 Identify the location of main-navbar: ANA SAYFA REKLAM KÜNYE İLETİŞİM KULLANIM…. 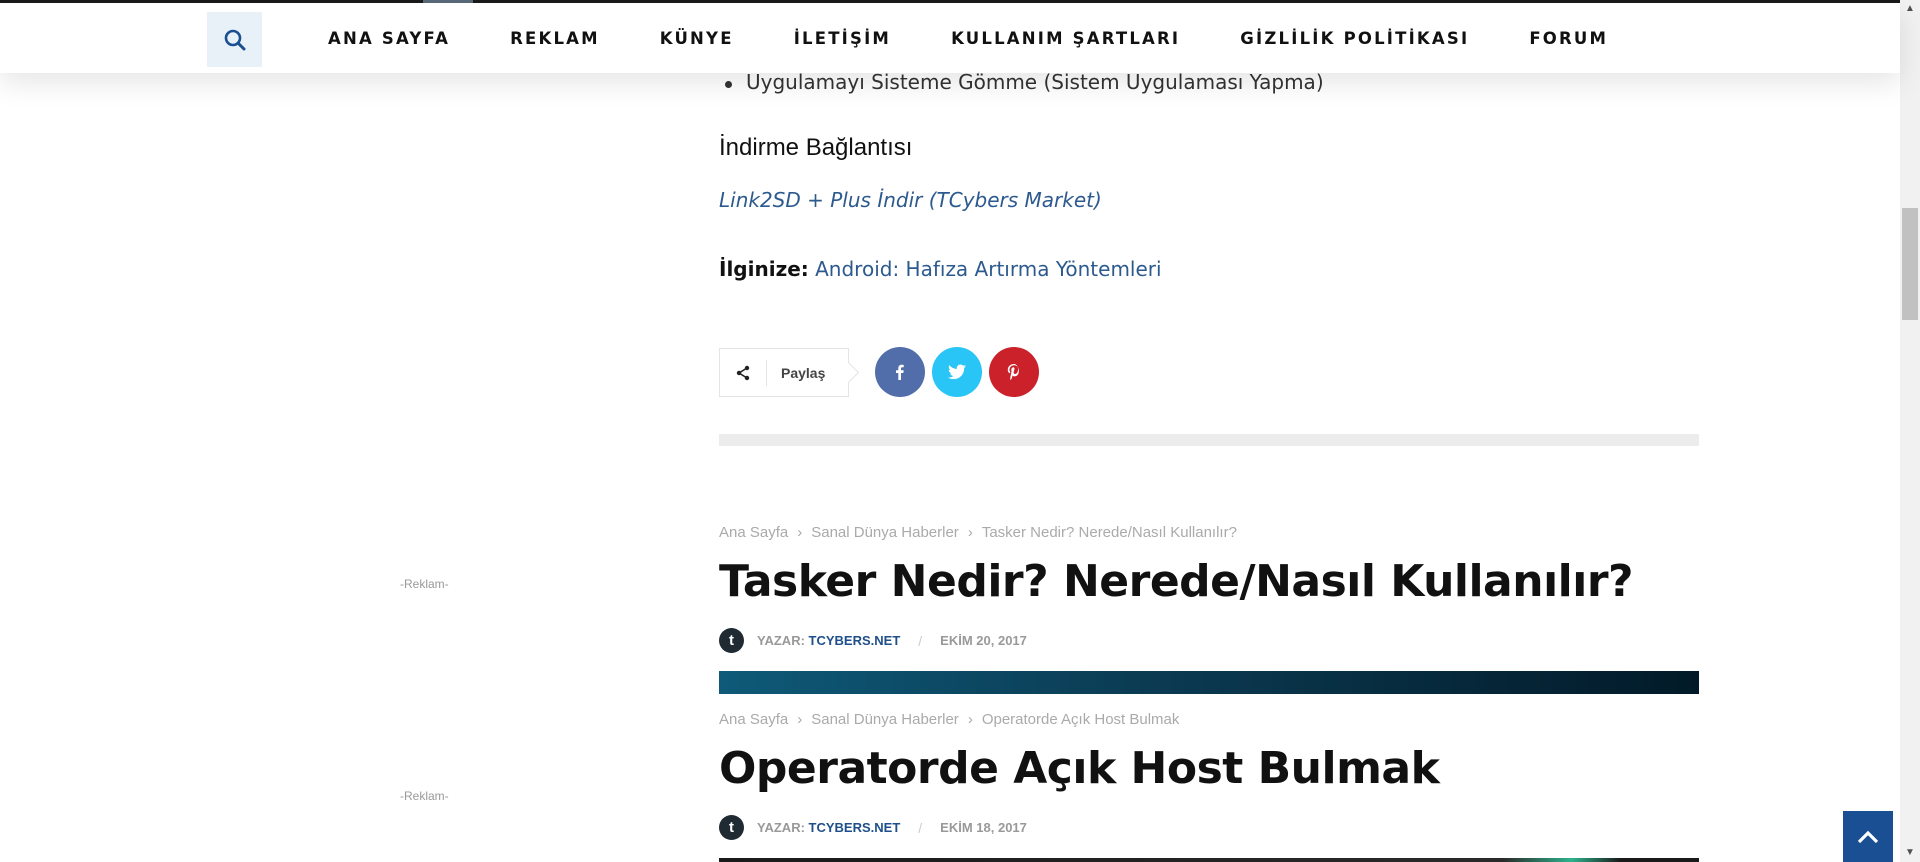
(950, 38).